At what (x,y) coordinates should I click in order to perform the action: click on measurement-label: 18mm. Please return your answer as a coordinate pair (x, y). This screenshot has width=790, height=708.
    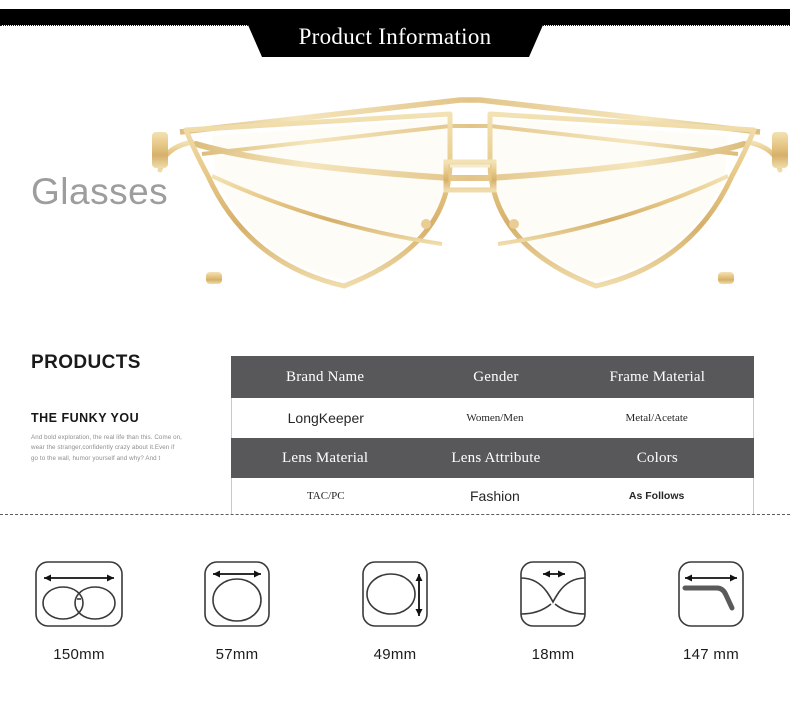
    Looking at the image, I should click on (553, 654).